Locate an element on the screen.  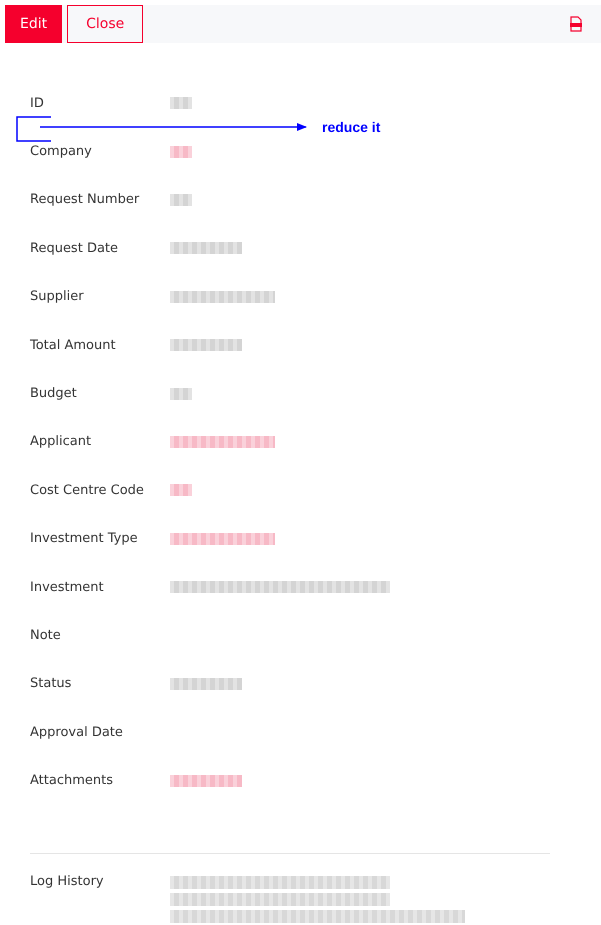
field-label: Company is located at coordinates (61, 152).